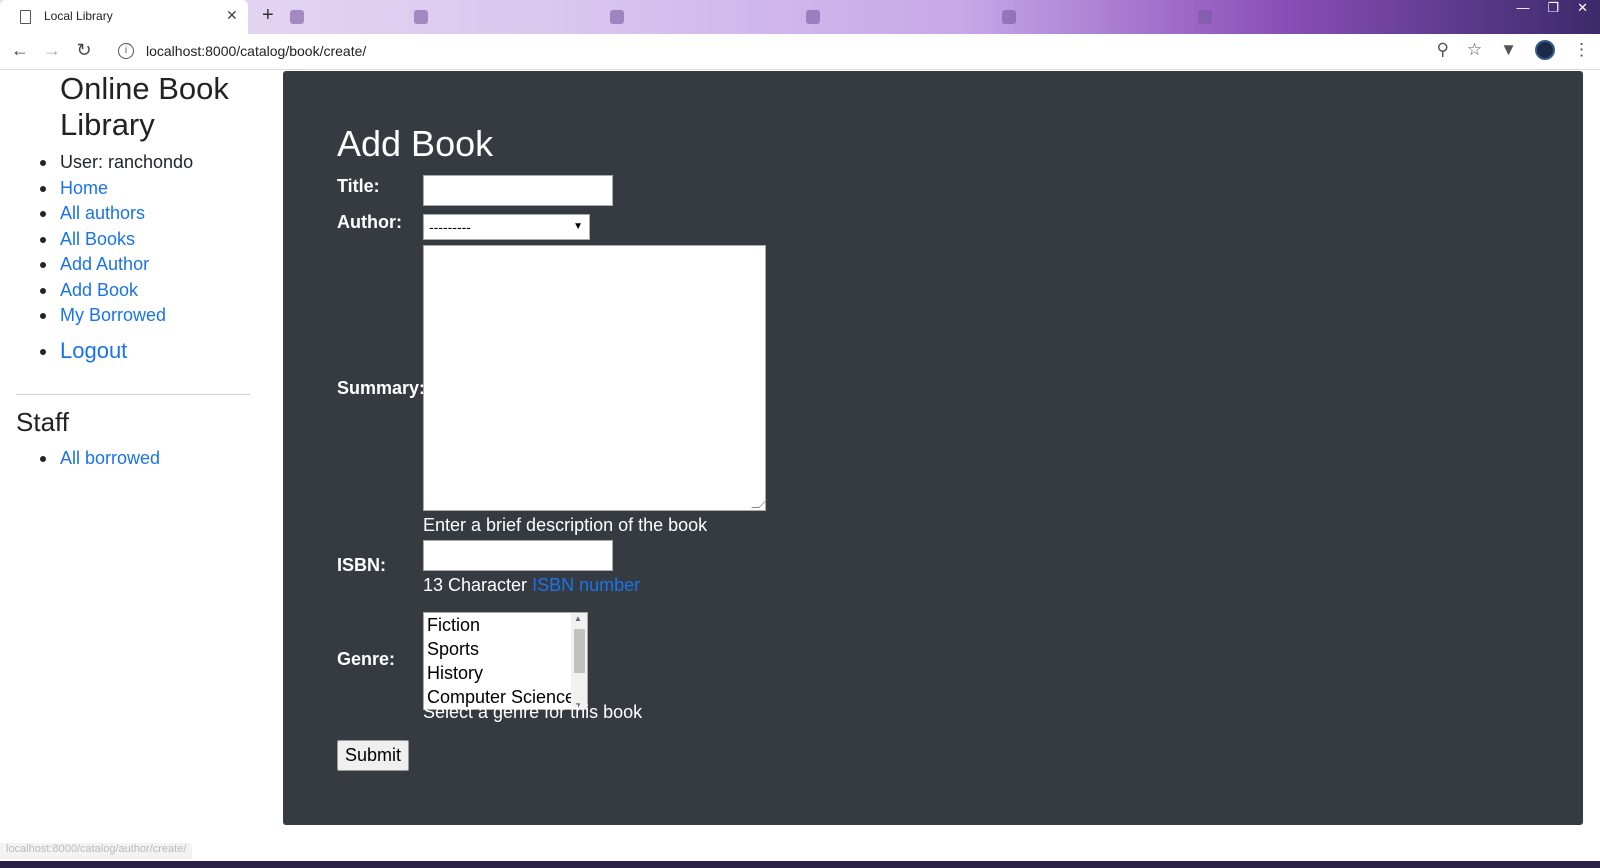  Describe the element at coordinates (97, 239) in the screenshot. I see `all-books-link: All Books` at that location.